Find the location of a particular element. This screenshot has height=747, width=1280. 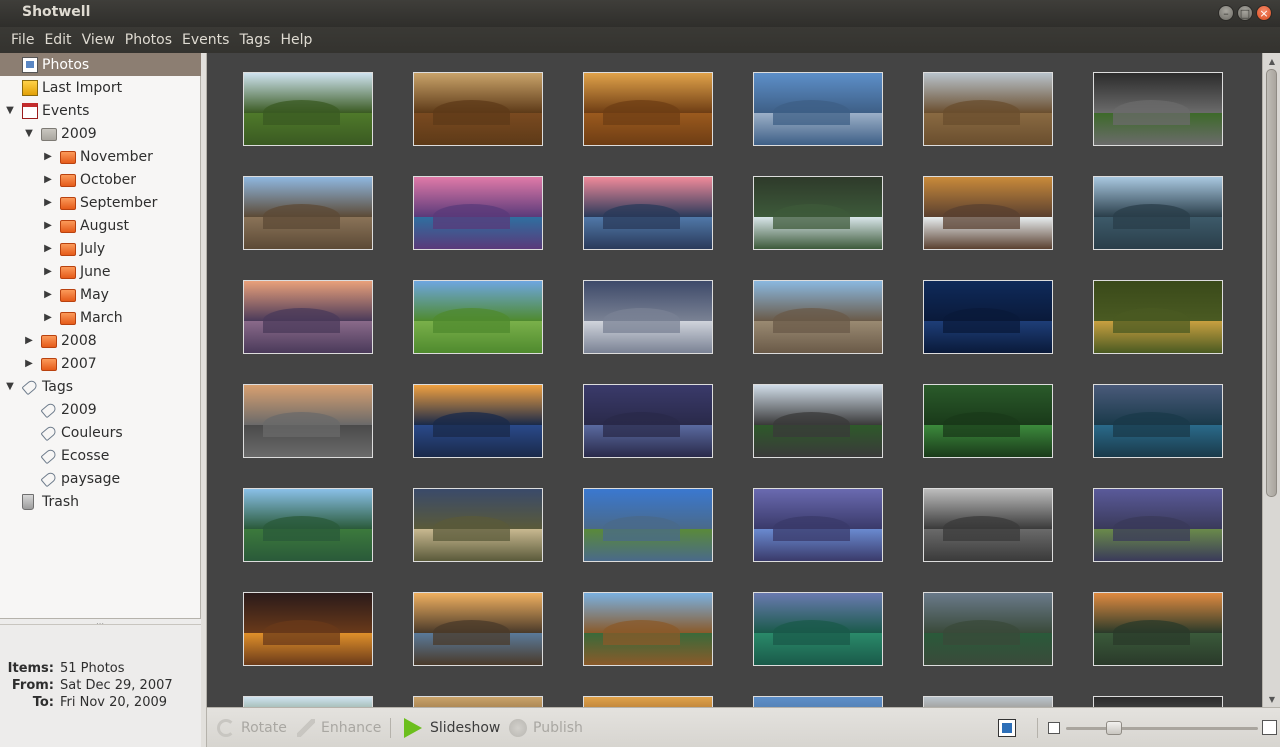

publish-button: Publish is located at coordinates (546, 728).